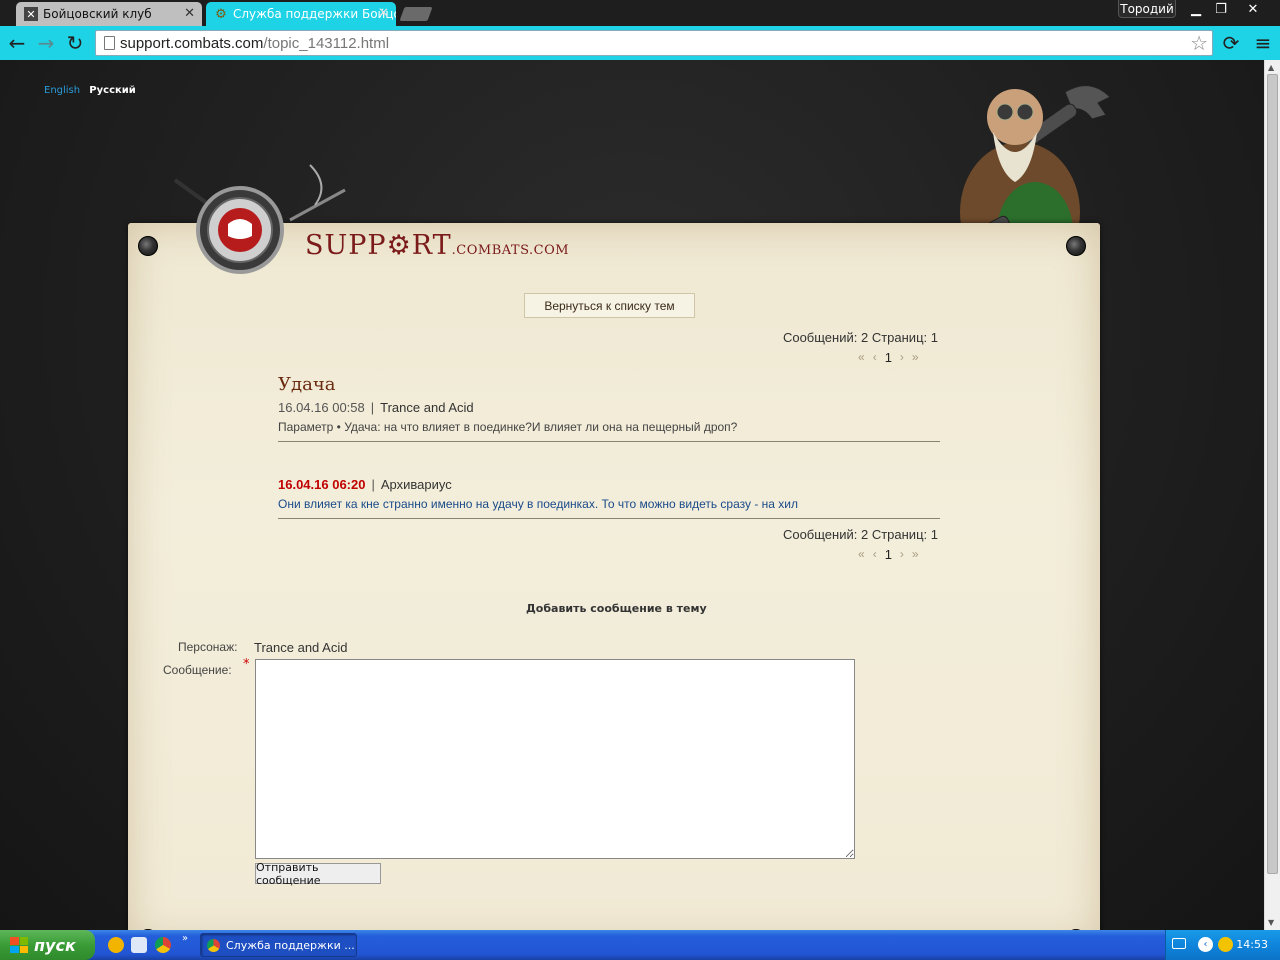 This screenshot has height=960, width=1280. What do you see at coordinates (318, 874) in the screenshot?
I see `submit-message-button: Отправить сообщение` at bounding box center [318, 874].